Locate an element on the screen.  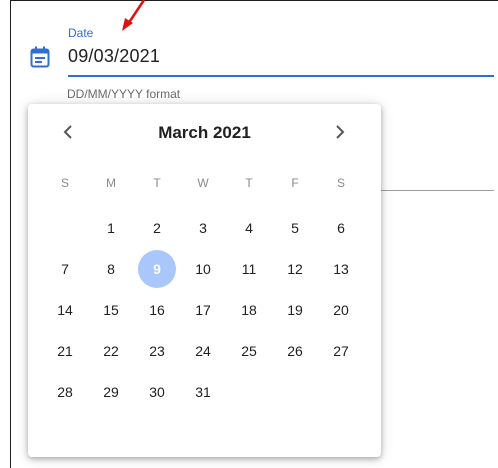
calendar-day: 5 is located at coordinates (295, 228).